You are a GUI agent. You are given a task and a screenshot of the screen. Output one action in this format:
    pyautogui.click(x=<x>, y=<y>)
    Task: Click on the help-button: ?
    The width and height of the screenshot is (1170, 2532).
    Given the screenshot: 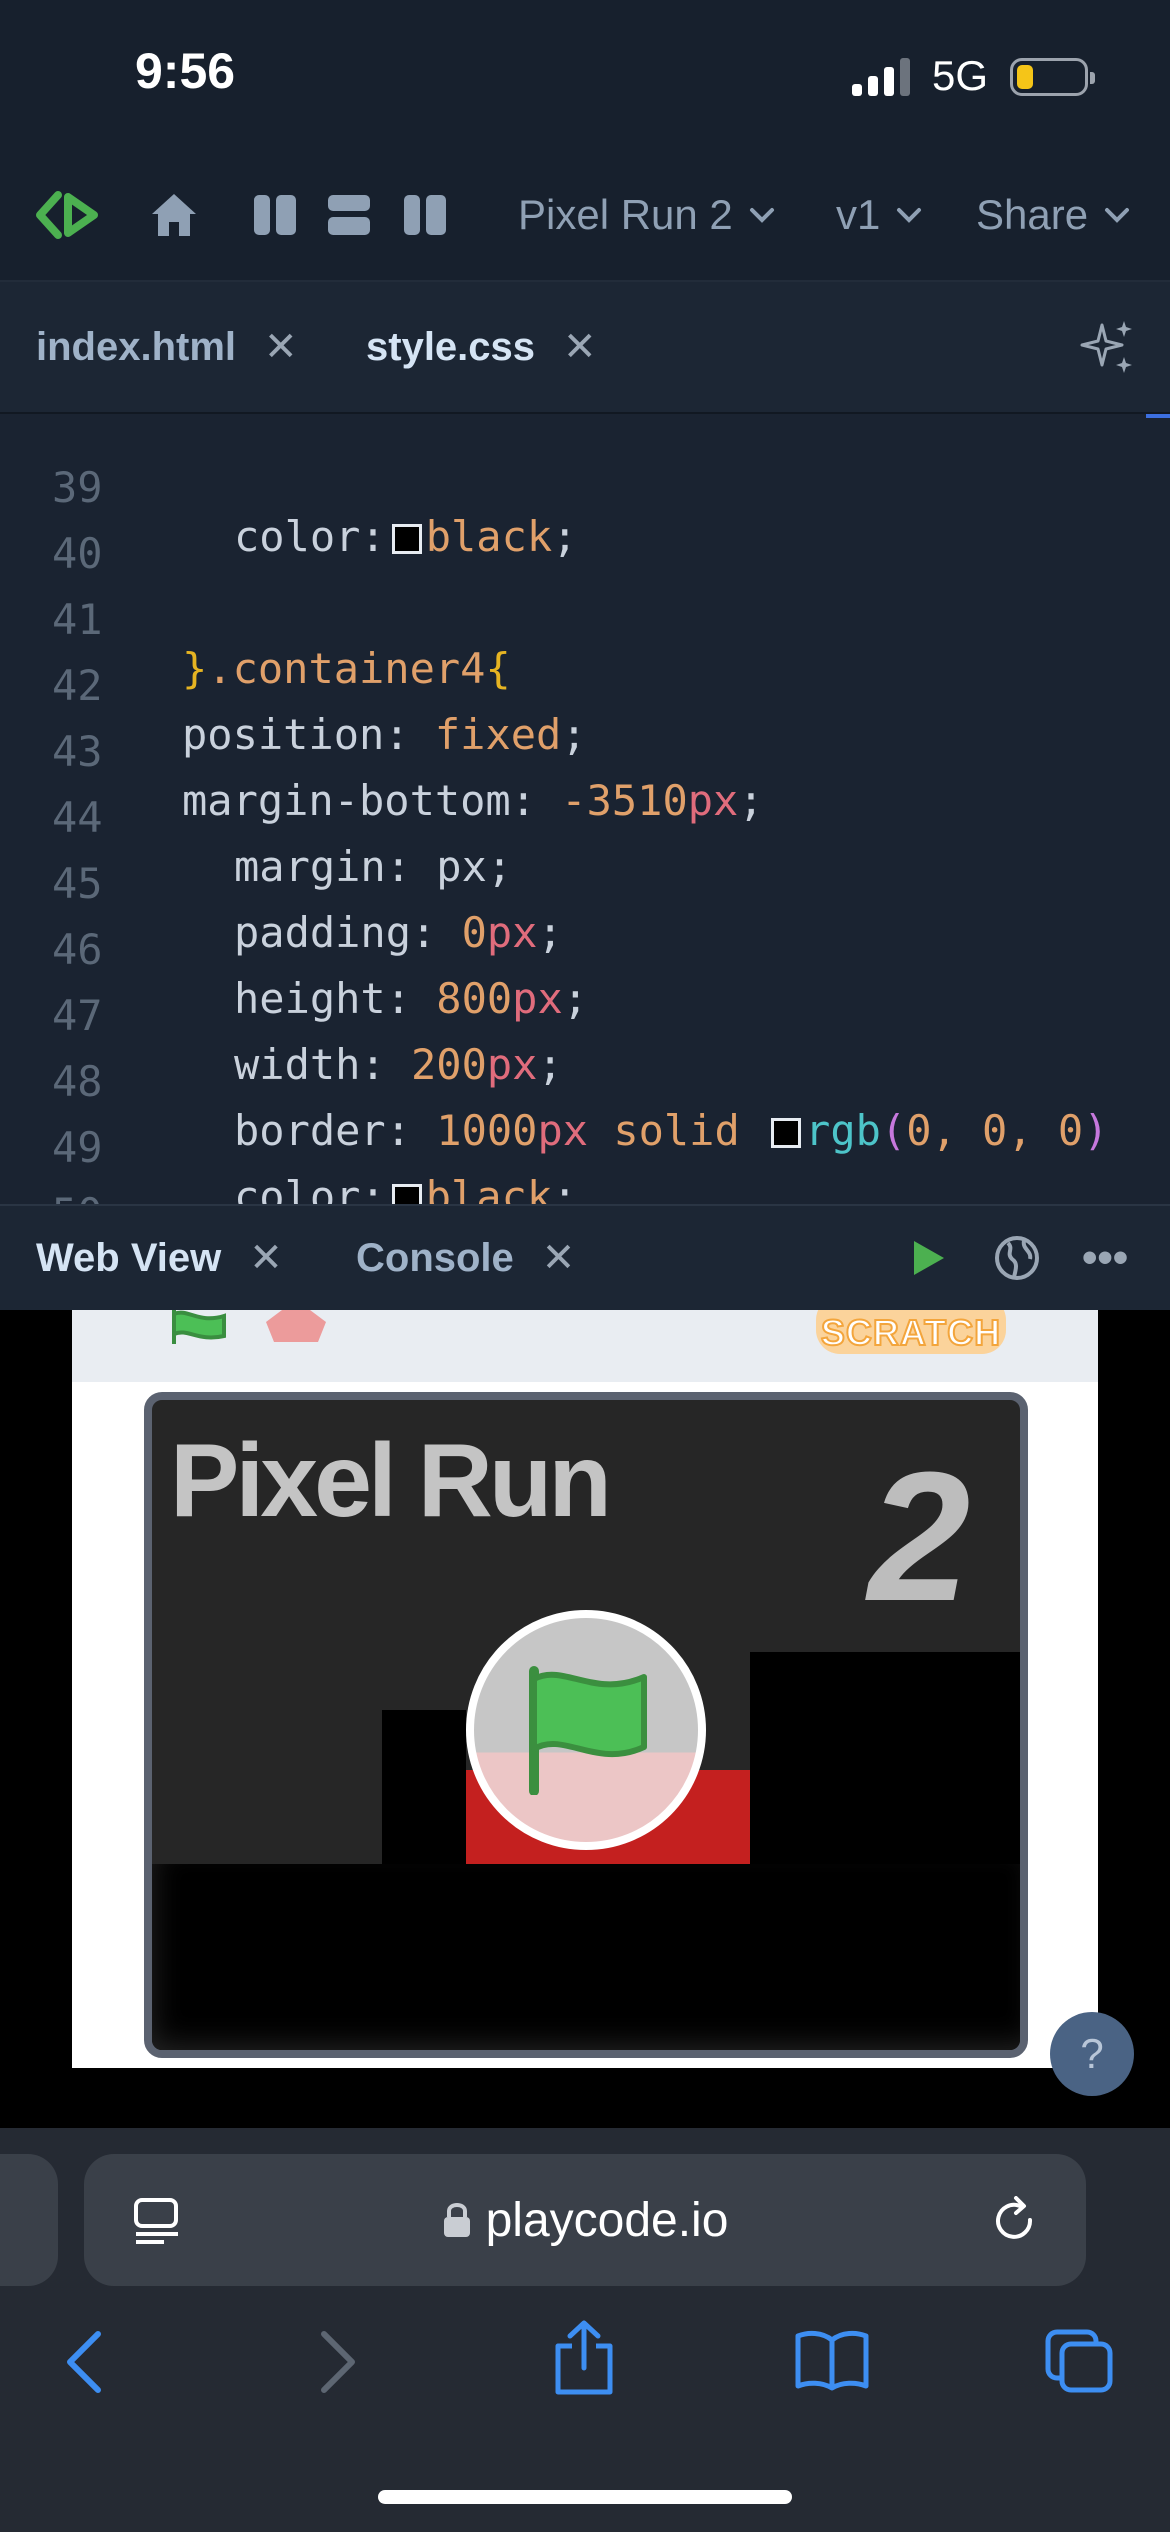 What is the action you would take?
    pyautogui.click(x=1092, y=2054)
    